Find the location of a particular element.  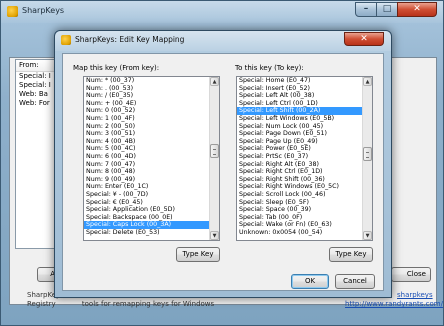

main-window-title: SharpKeys is located at coordinates (43, 10).